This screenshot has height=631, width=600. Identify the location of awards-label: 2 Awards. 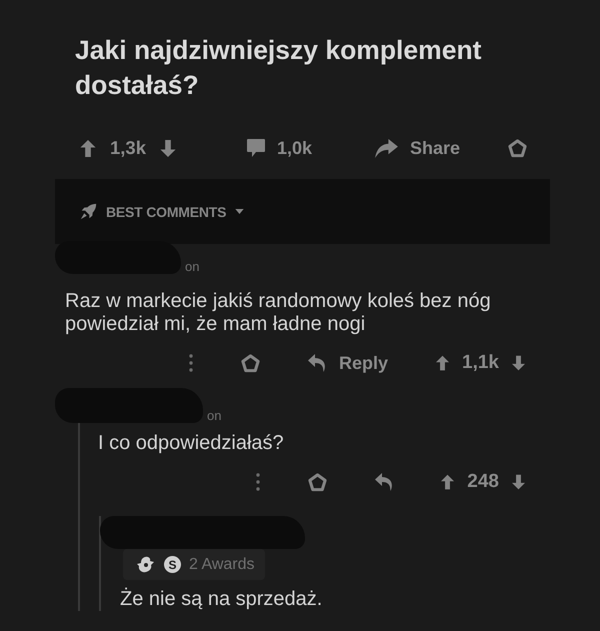
(222, 565).